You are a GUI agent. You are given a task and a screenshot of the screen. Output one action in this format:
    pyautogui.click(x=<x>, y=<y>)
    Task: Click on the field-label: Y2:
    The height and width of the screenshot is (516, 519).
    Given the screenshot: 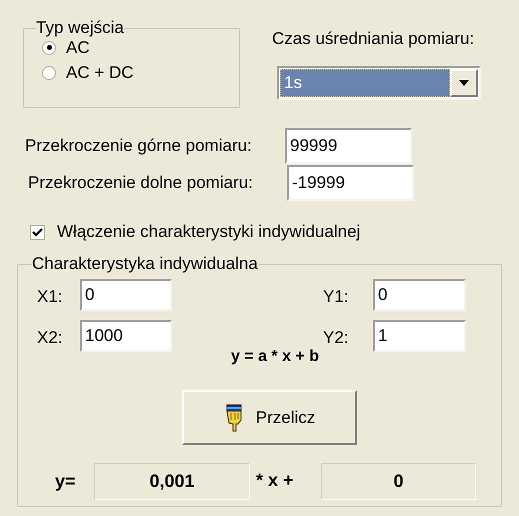 What is the action you would take?
    pyautogui.click(x=336, y=338)
    